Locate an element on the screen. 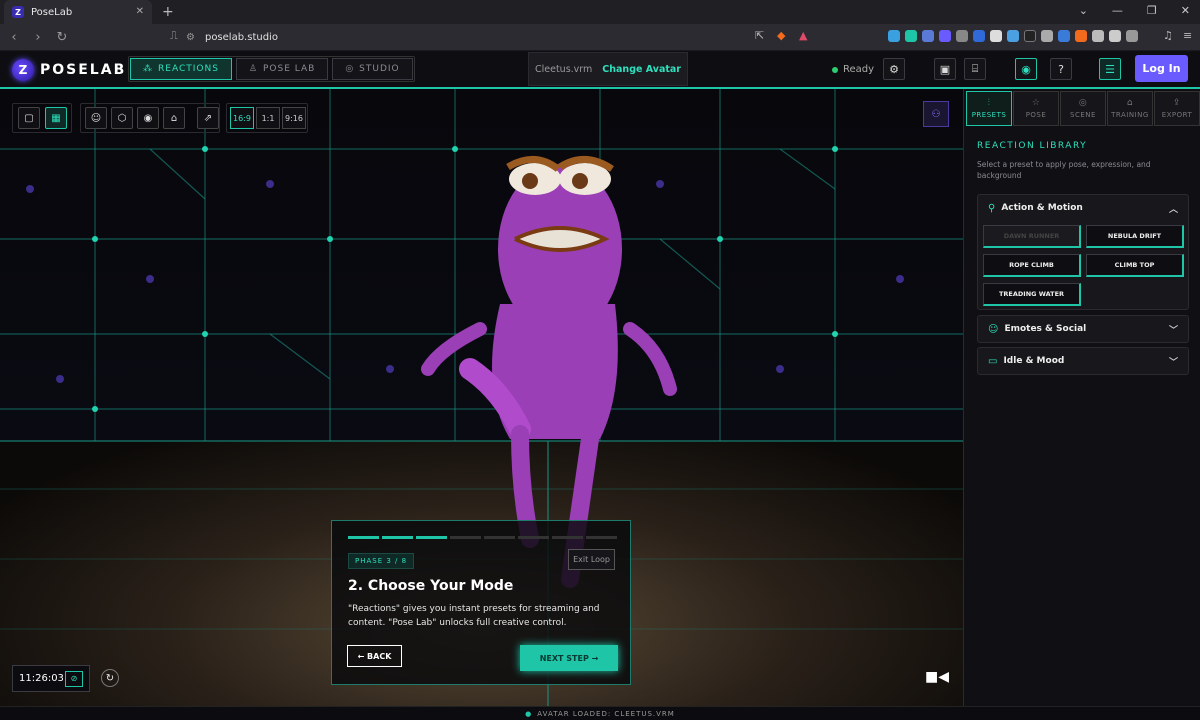  brave-shield-icon: ◆ is located at coordinates (781, 35).